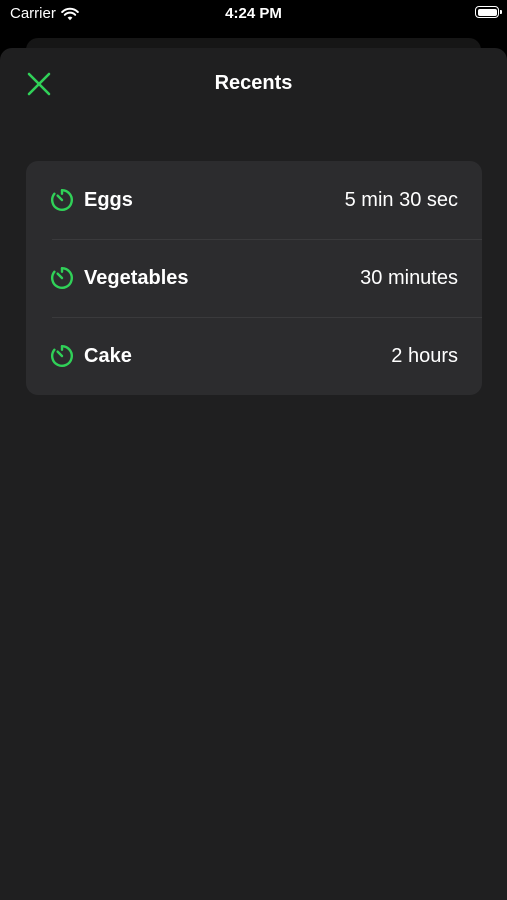  Describe the element at coordinates (424, 355) in the screenshot. I see `recent-item-duration: 2 hours` at that location.